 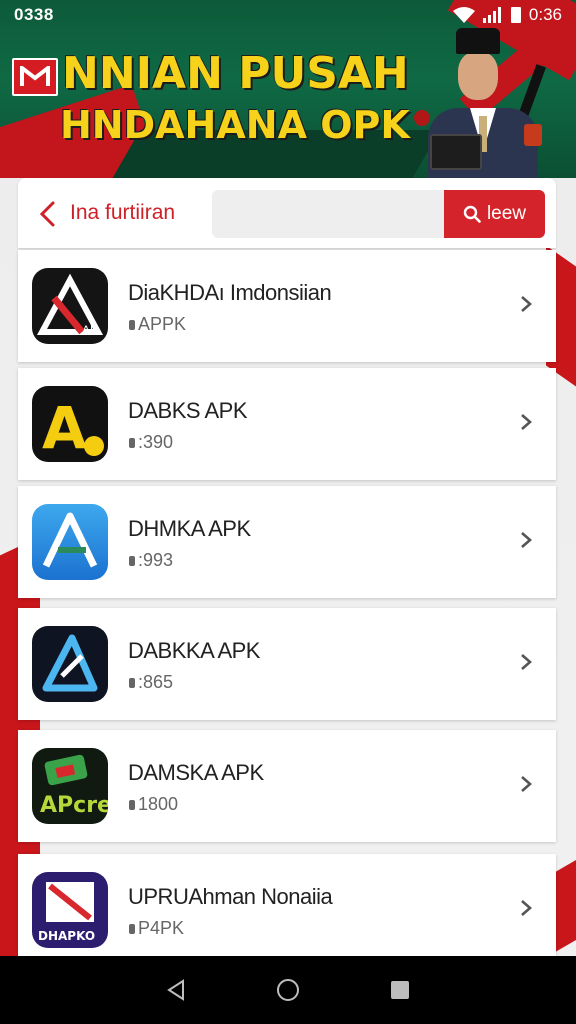 I want to click on app-name: UPRUAhman Nonaiia, so click(x=230, y=896).